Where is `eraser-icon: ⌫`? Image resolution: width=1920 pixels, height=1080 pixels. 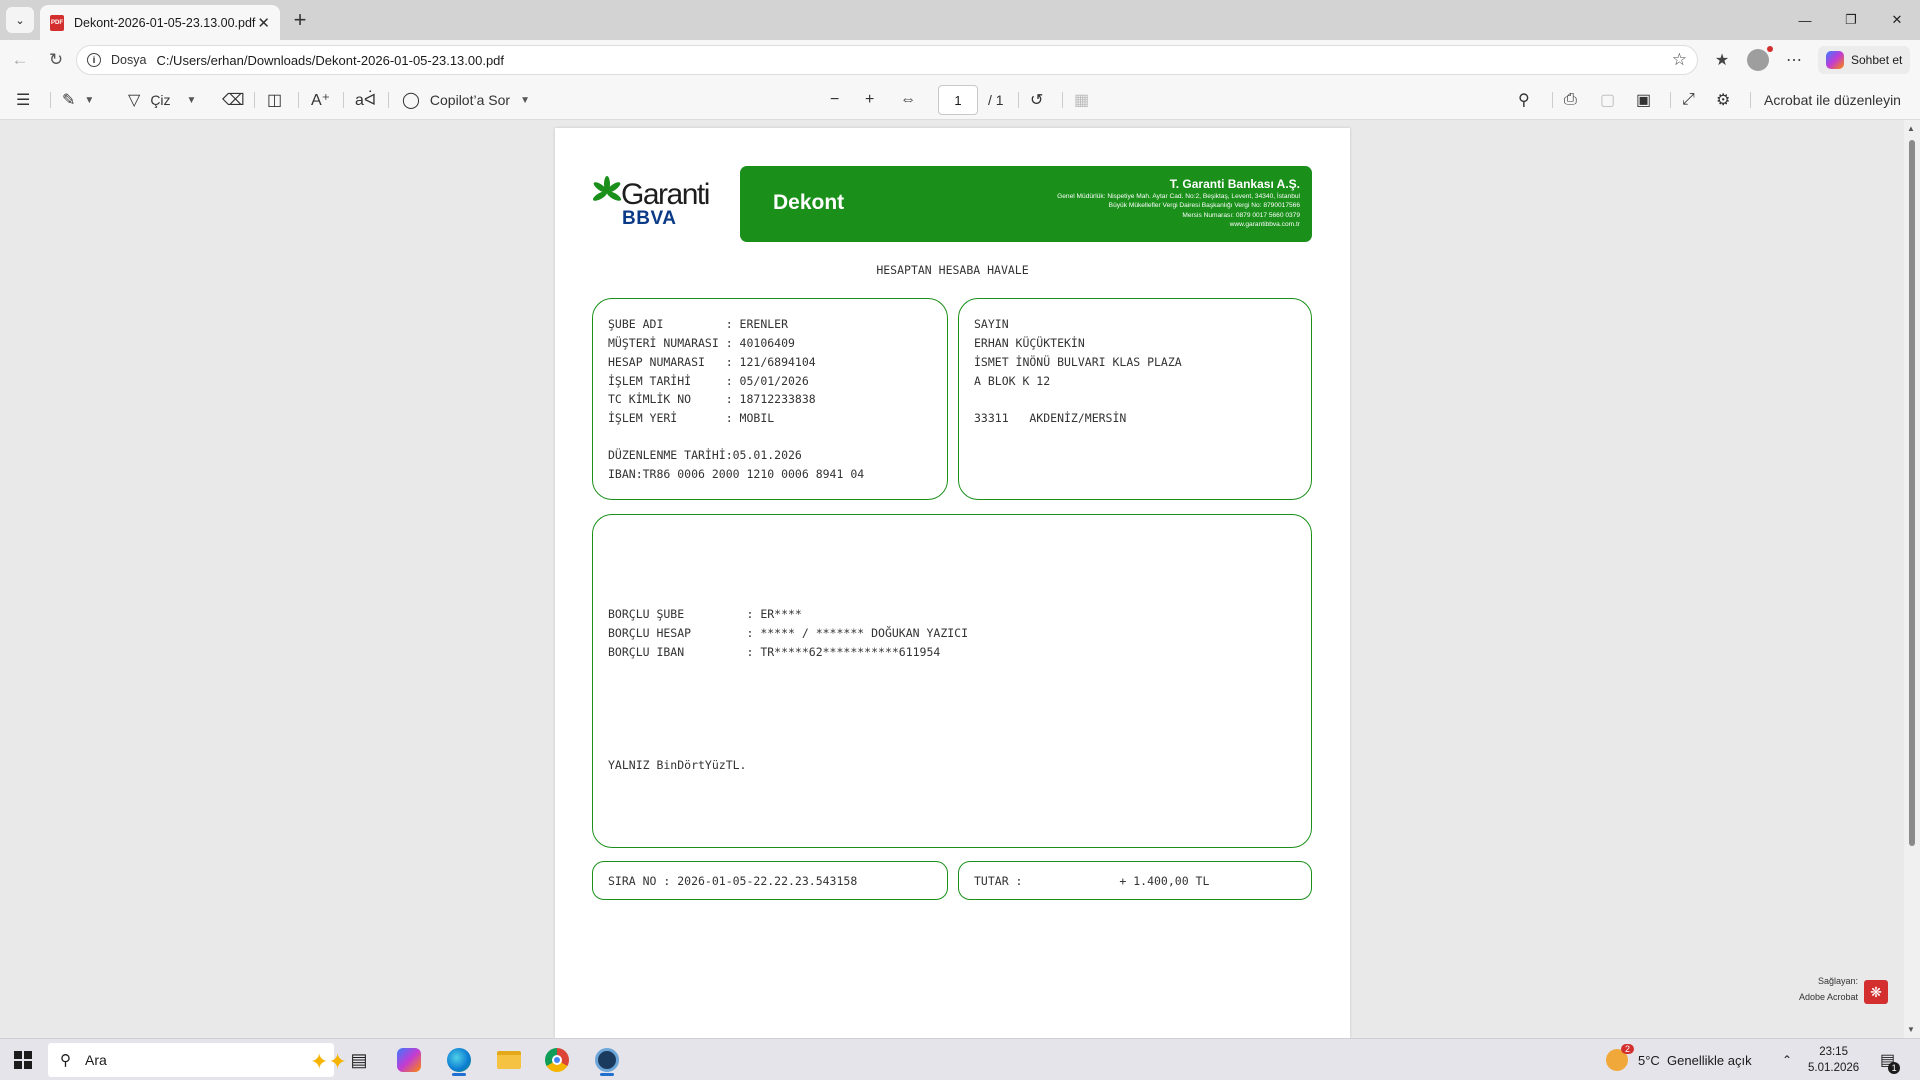 eraser-icon: ⌫ is located at coordinates (233, 100).